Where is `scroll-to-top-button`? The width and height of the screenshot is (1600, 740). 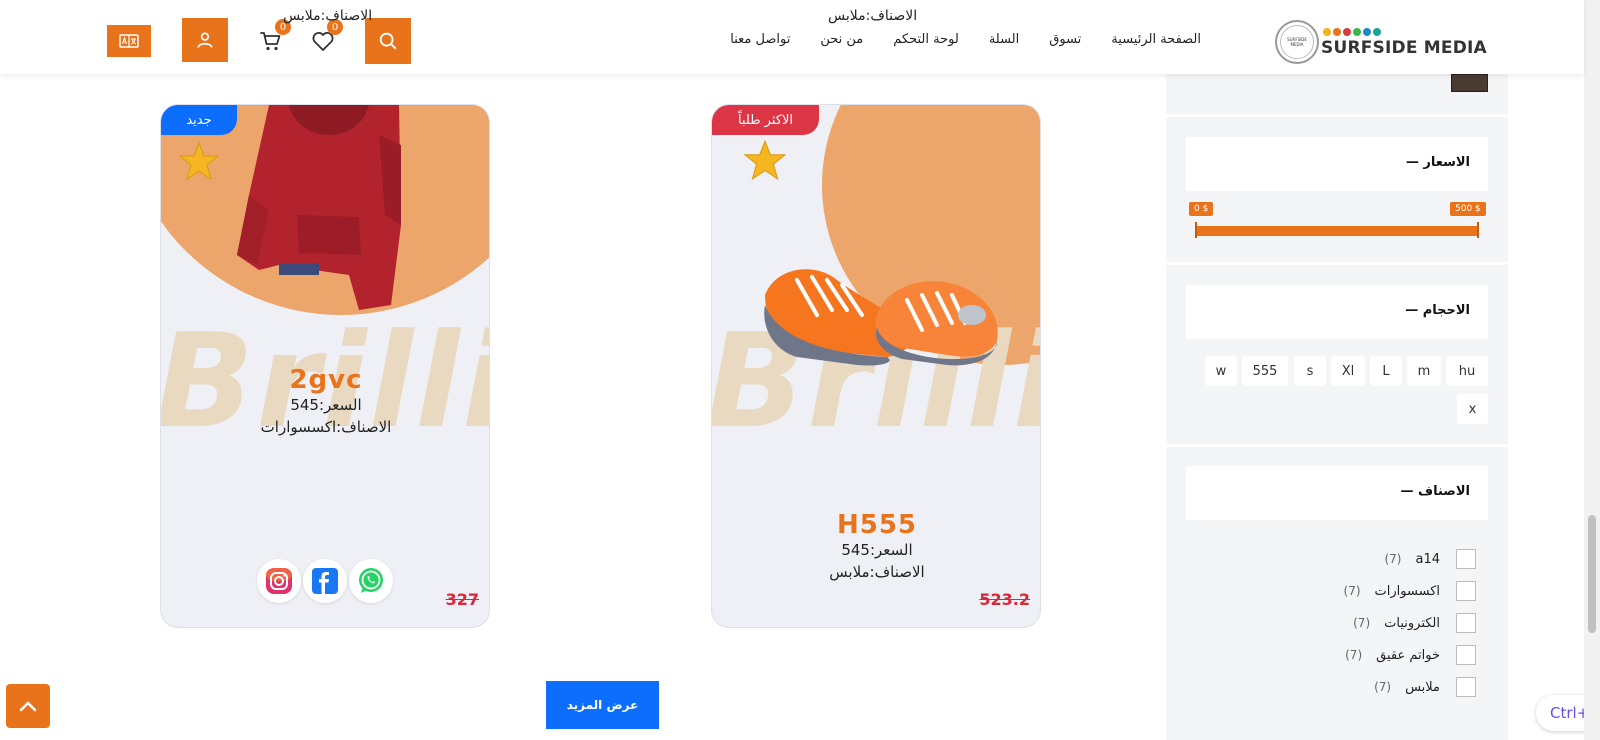 scroll-to-top-button is located at coordinates (28, 706).